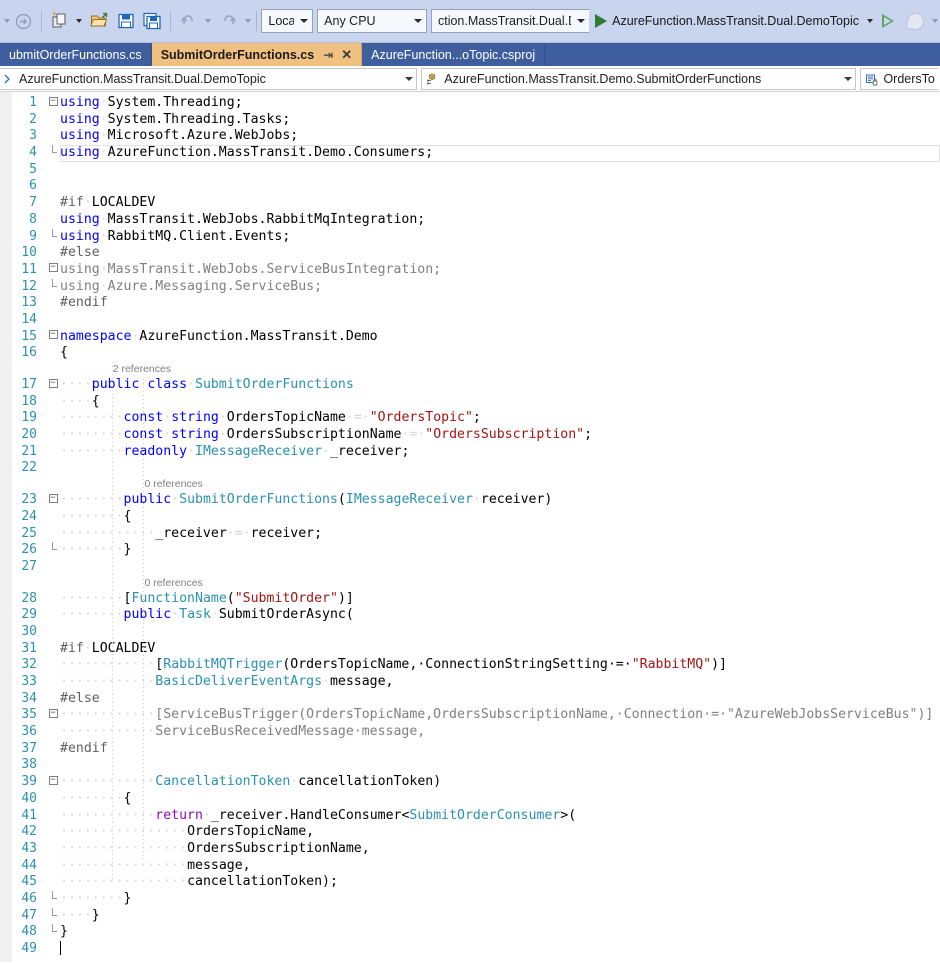 Image resolution: width=940 pixels, height=963 pixels. Describe the element at coordinates (126, 21) in the screenshot. I see `save-button` at that location.